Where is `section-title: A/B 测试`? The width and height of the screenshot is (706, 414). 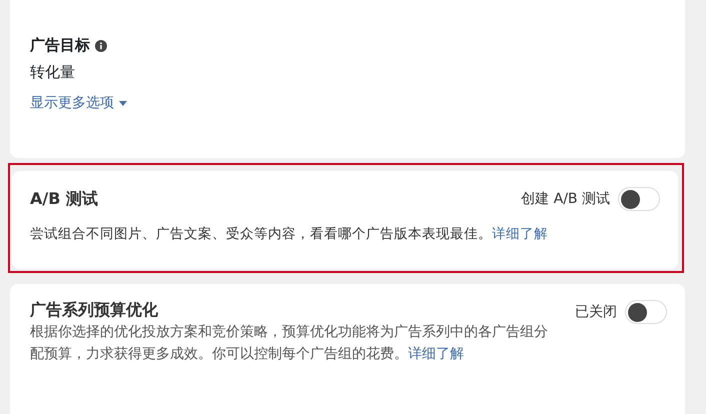
section-title: A/B 测试 is located at coordinates (64, 199).